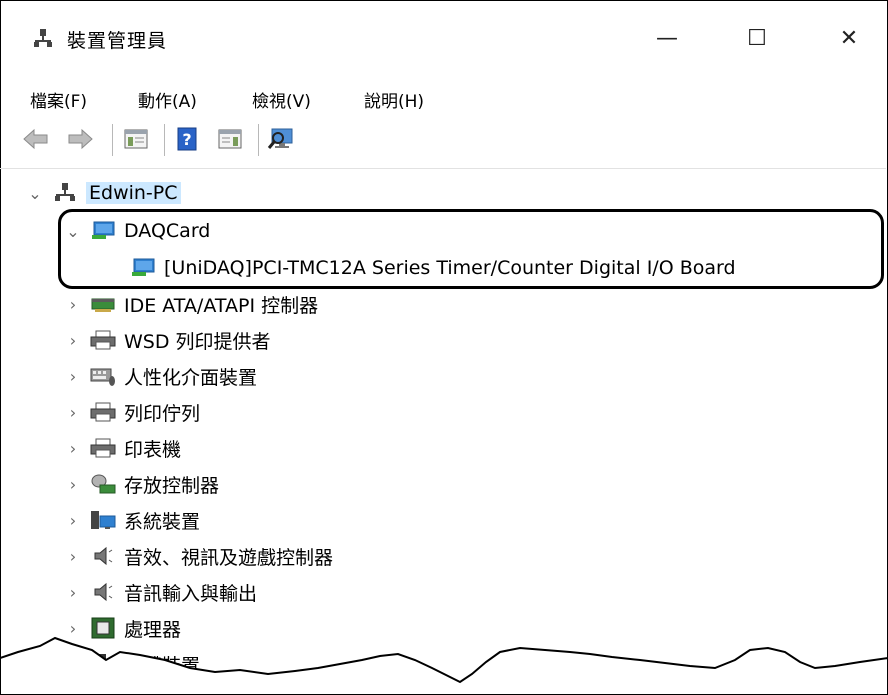 The image size is (888, 695). I want to click on tree-item-storage-controllers: › 存放控制器, so click(141, 484).